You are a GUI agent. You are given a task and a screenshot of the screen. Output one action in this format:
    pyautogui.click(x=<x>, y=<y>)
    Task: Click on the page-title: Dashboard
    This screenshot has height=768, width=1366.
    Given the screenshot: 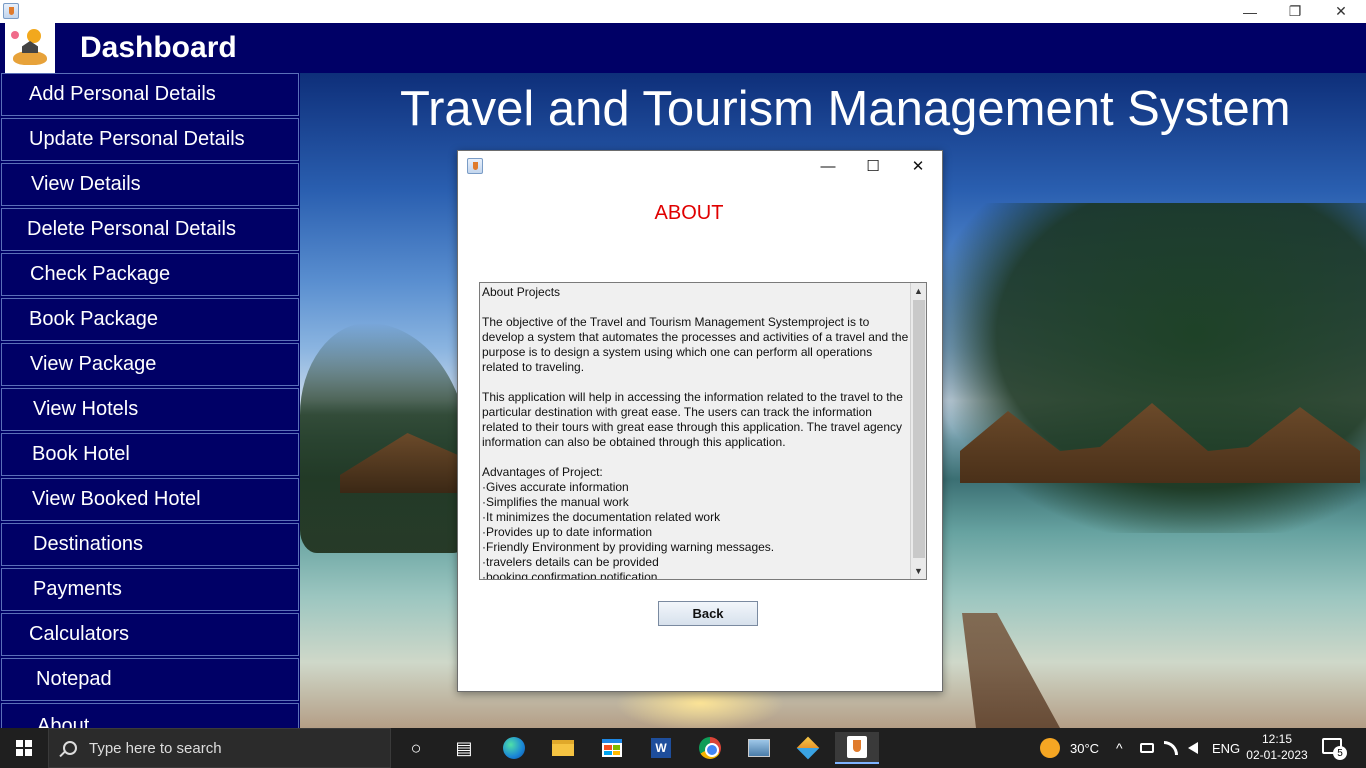 What is the action you would take?
    pyautogui.click(x=158, y=47)
    